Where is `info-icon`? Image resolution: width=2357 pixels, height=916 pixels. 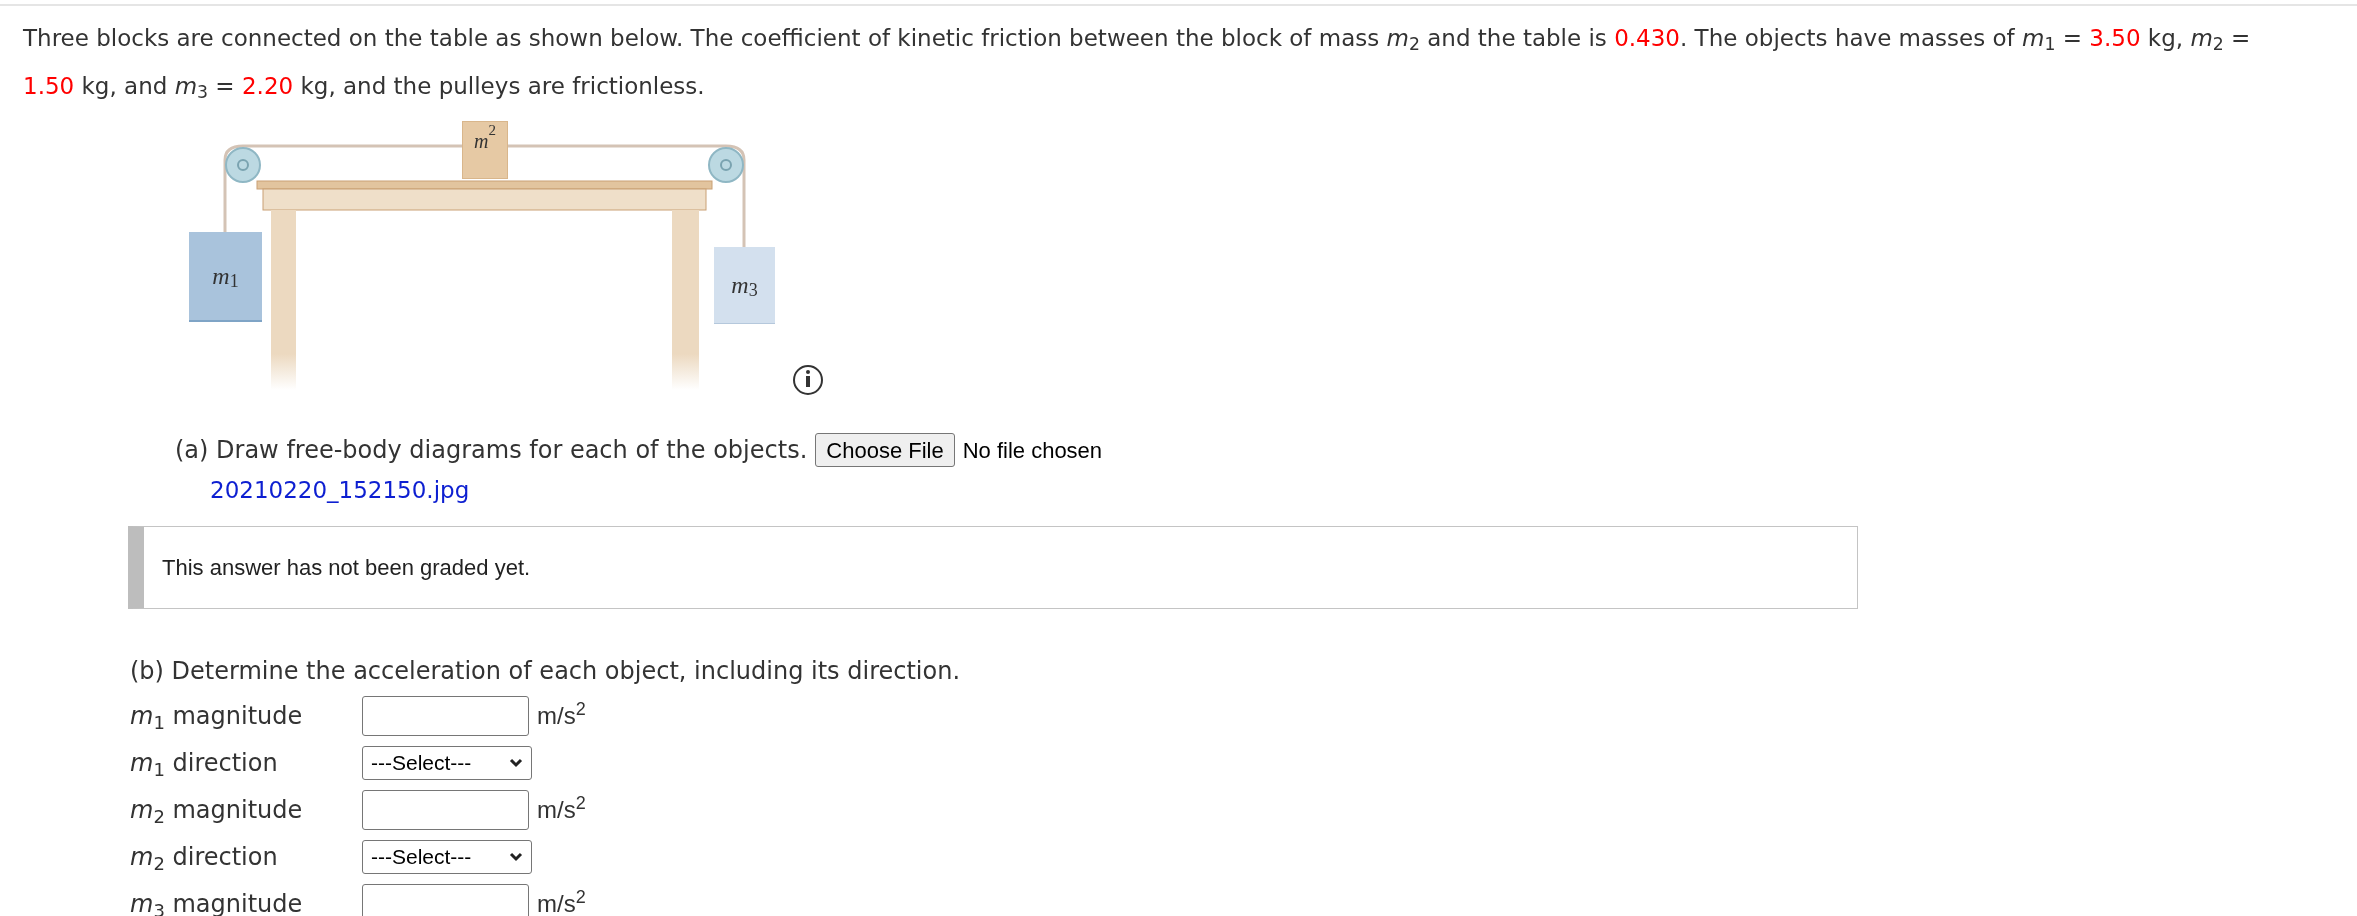 info-icon is located at coordinates (808, 380).